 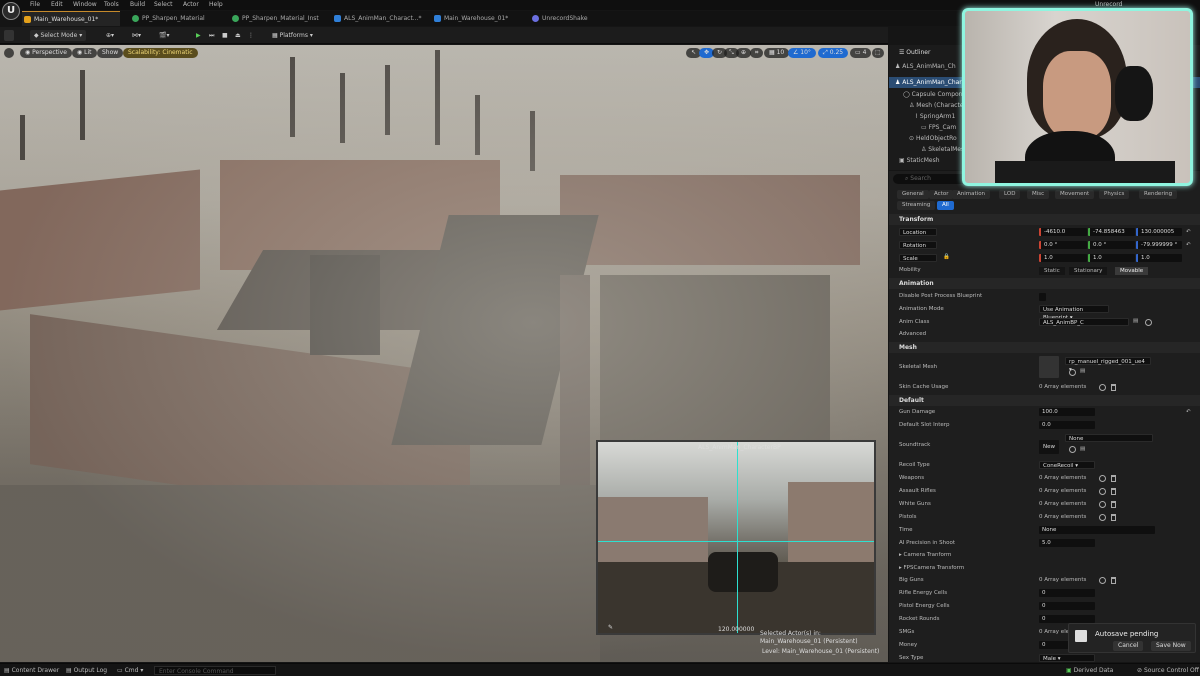 What do you see at coordinates (110, 35) in the screenshot?
I see `add-content-button: ⊕▾` at bounding box center [110, 35].